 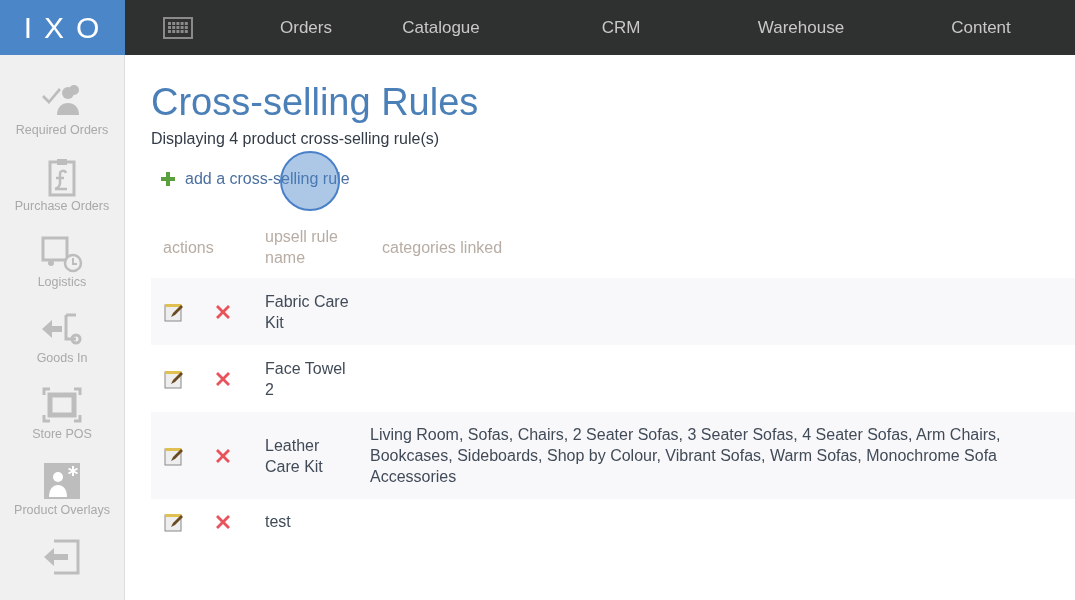 I want to click on sidebar-item: Product Overlays, so click(x=62, y=510).